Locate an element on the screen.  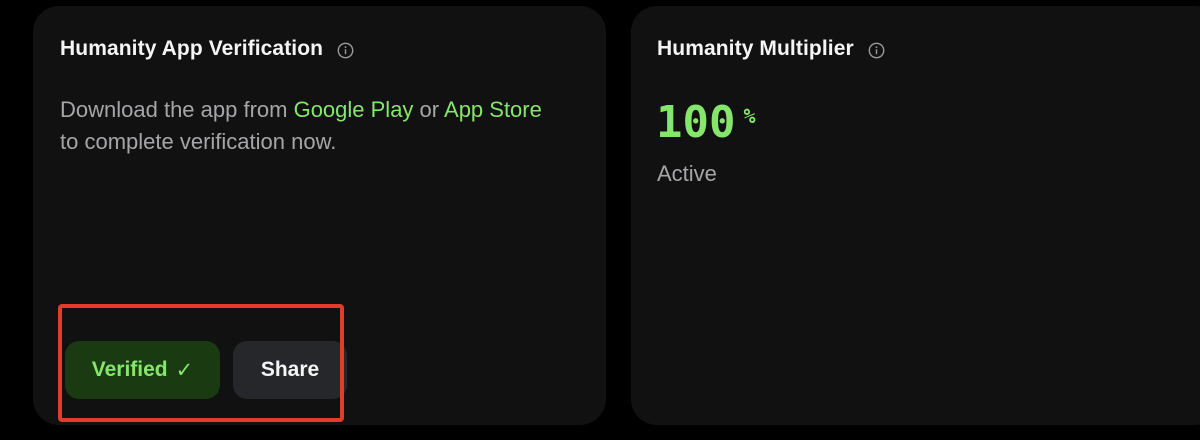
description-suffix: to complete verification now. is located at coordinates (198, 141).